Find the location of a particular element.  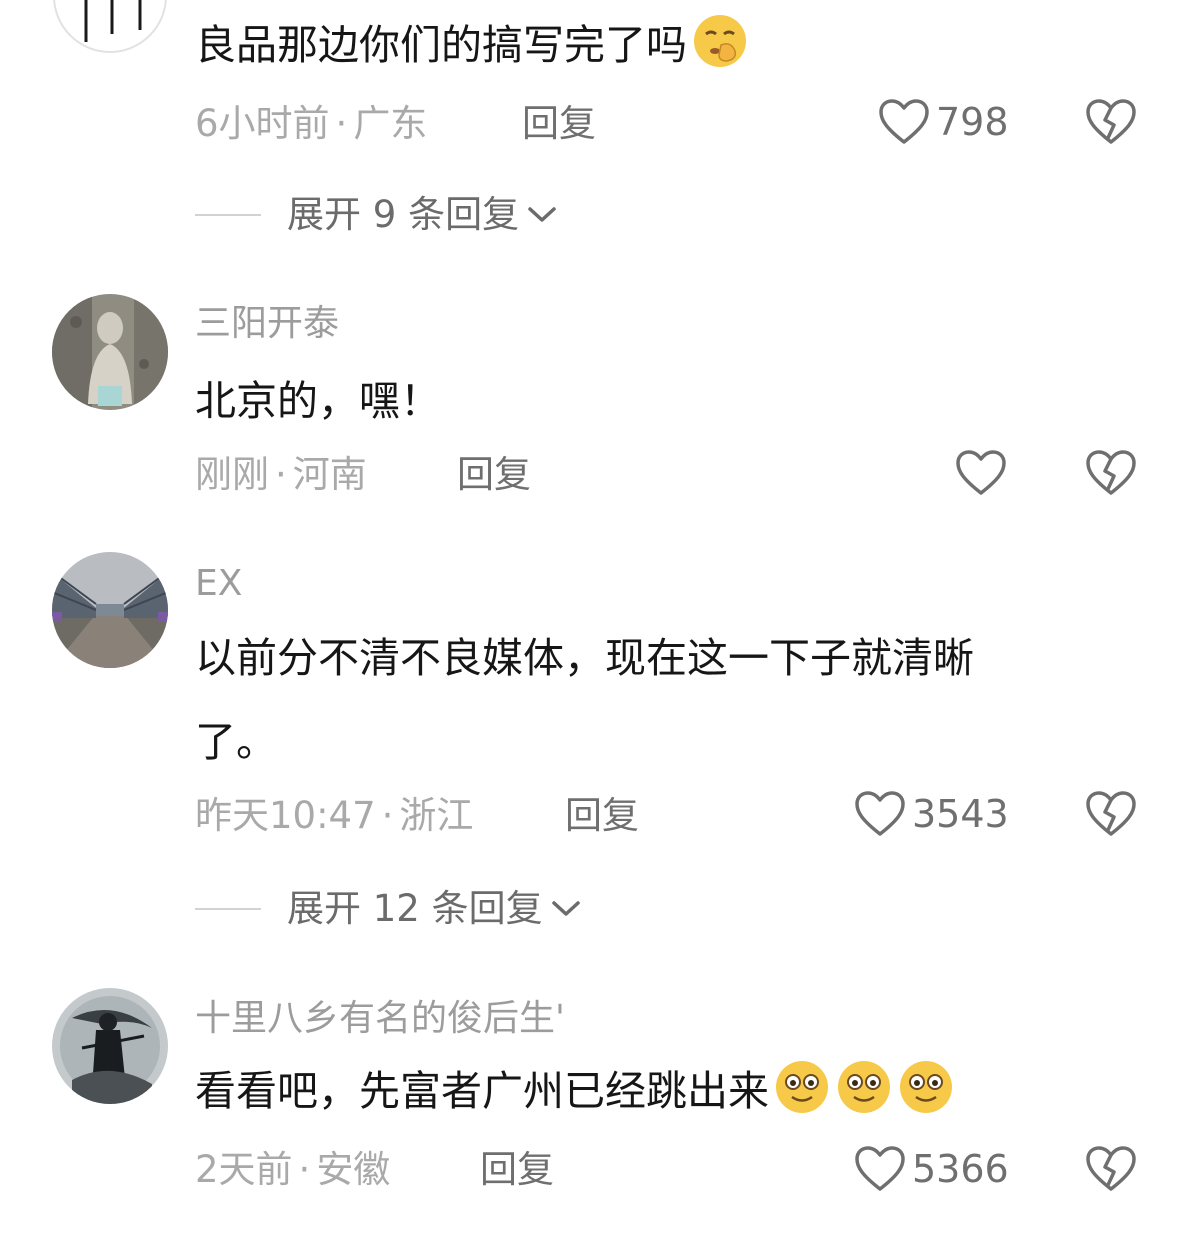

comment-text: 良品那边你们的搞写完了吗 is located at coordinates (472, 45).